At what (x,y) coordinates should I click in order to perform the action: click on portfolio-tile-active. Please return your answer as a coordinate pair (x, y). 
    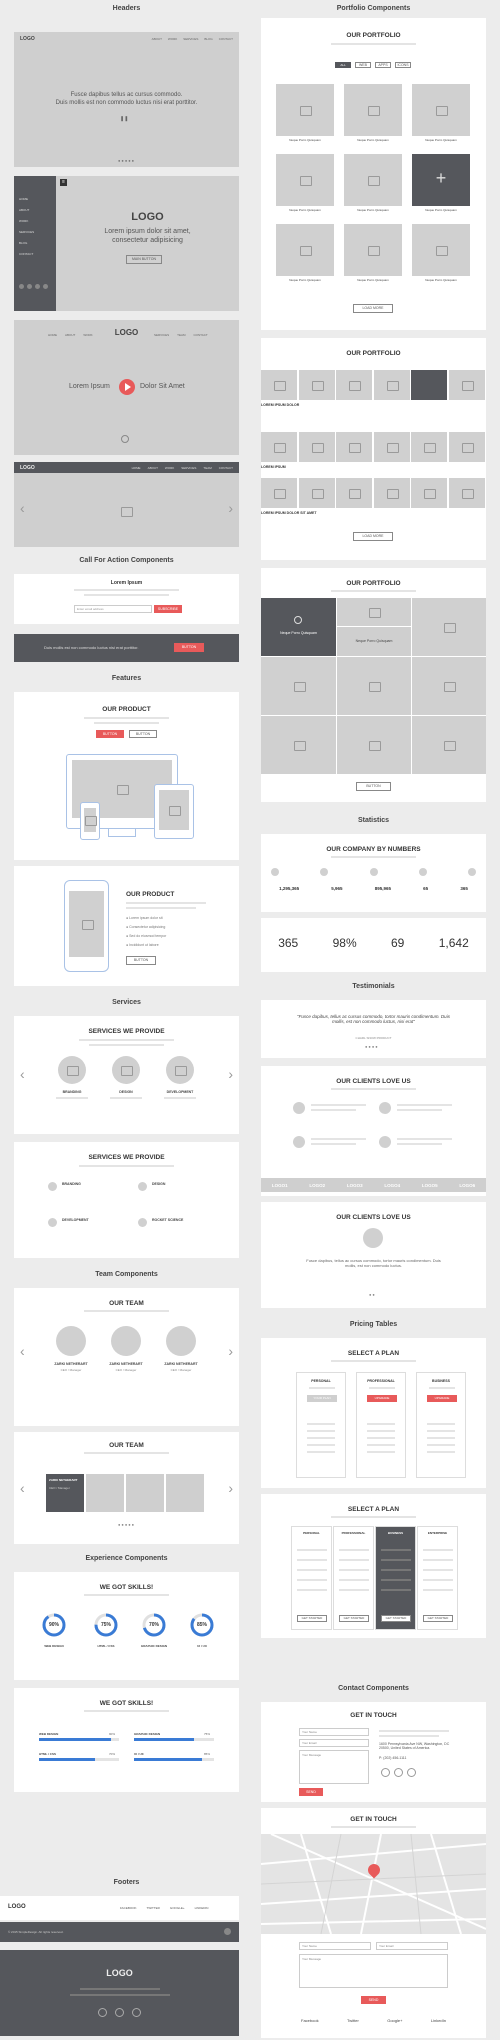
    Looking at the image, I should click on (429, 385).